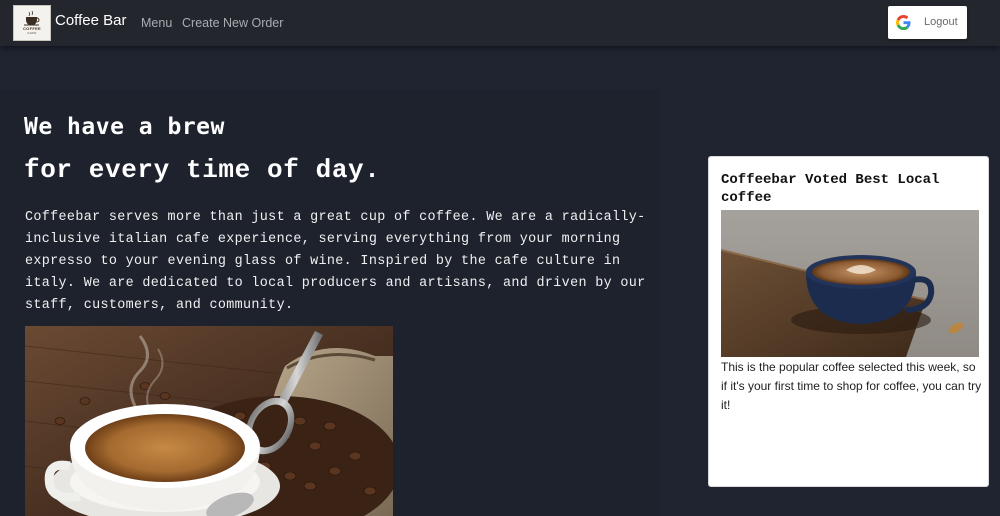  What do you see at coordinates (156, 23) in the screenshot?
I see `nav-link-menu: Menu` at bounding box center [156, 23].